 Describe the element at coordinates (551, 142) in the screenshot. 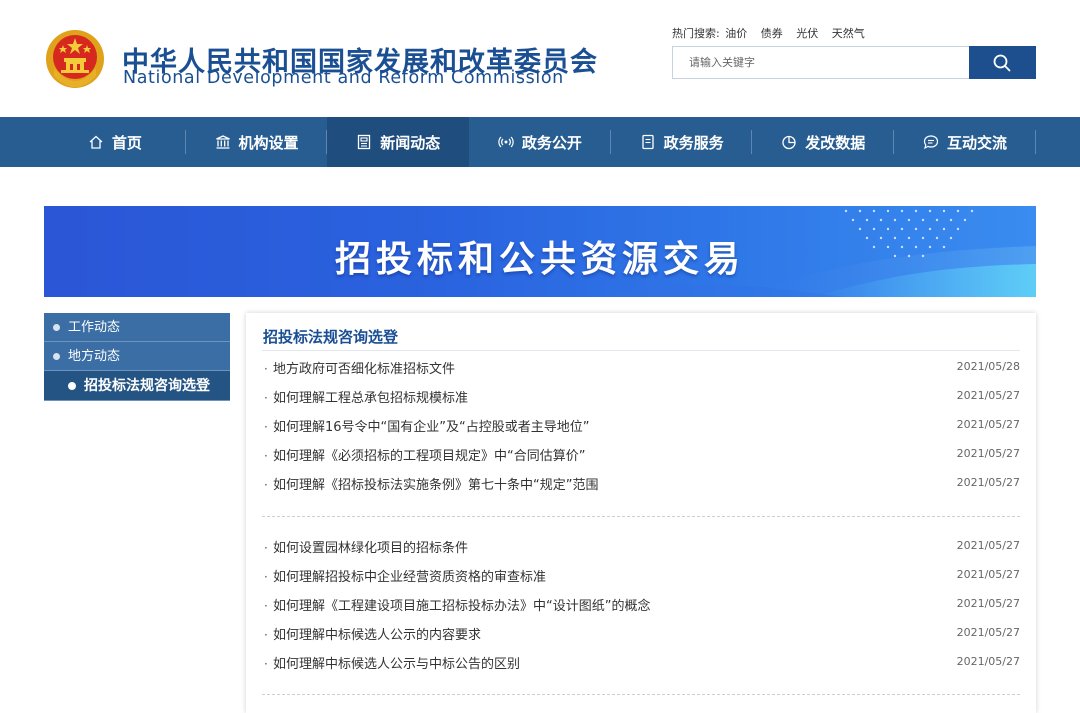

I see `nav-item-label: 政务公开` at that location.